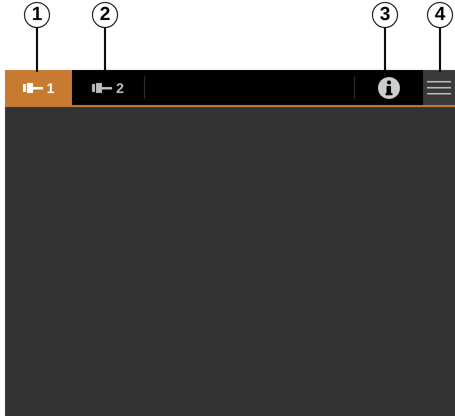 Image resolution: width=455 pixels, height=416 pixels. I want to click on menu-icon, so click(439, 88).